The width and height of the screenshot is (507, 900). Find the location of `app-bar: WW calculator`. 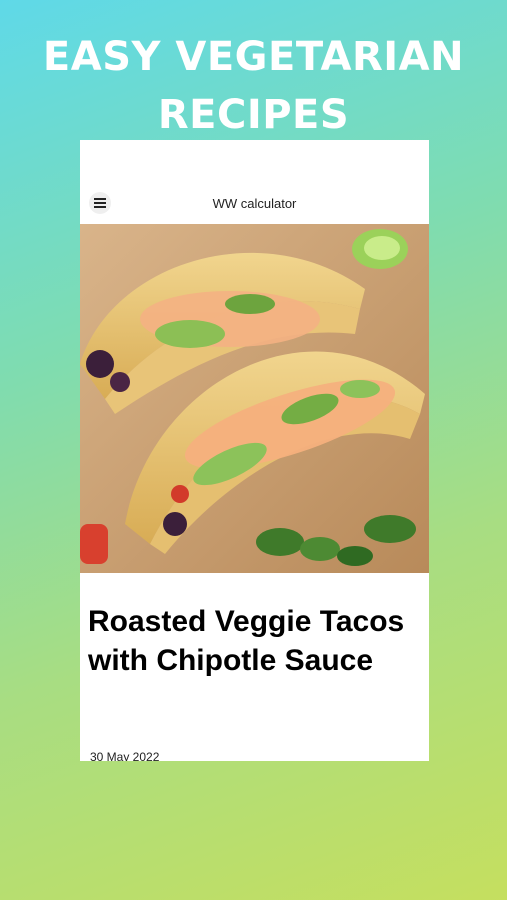

app-bar: WW calculator is located at coordinates (254, 203).